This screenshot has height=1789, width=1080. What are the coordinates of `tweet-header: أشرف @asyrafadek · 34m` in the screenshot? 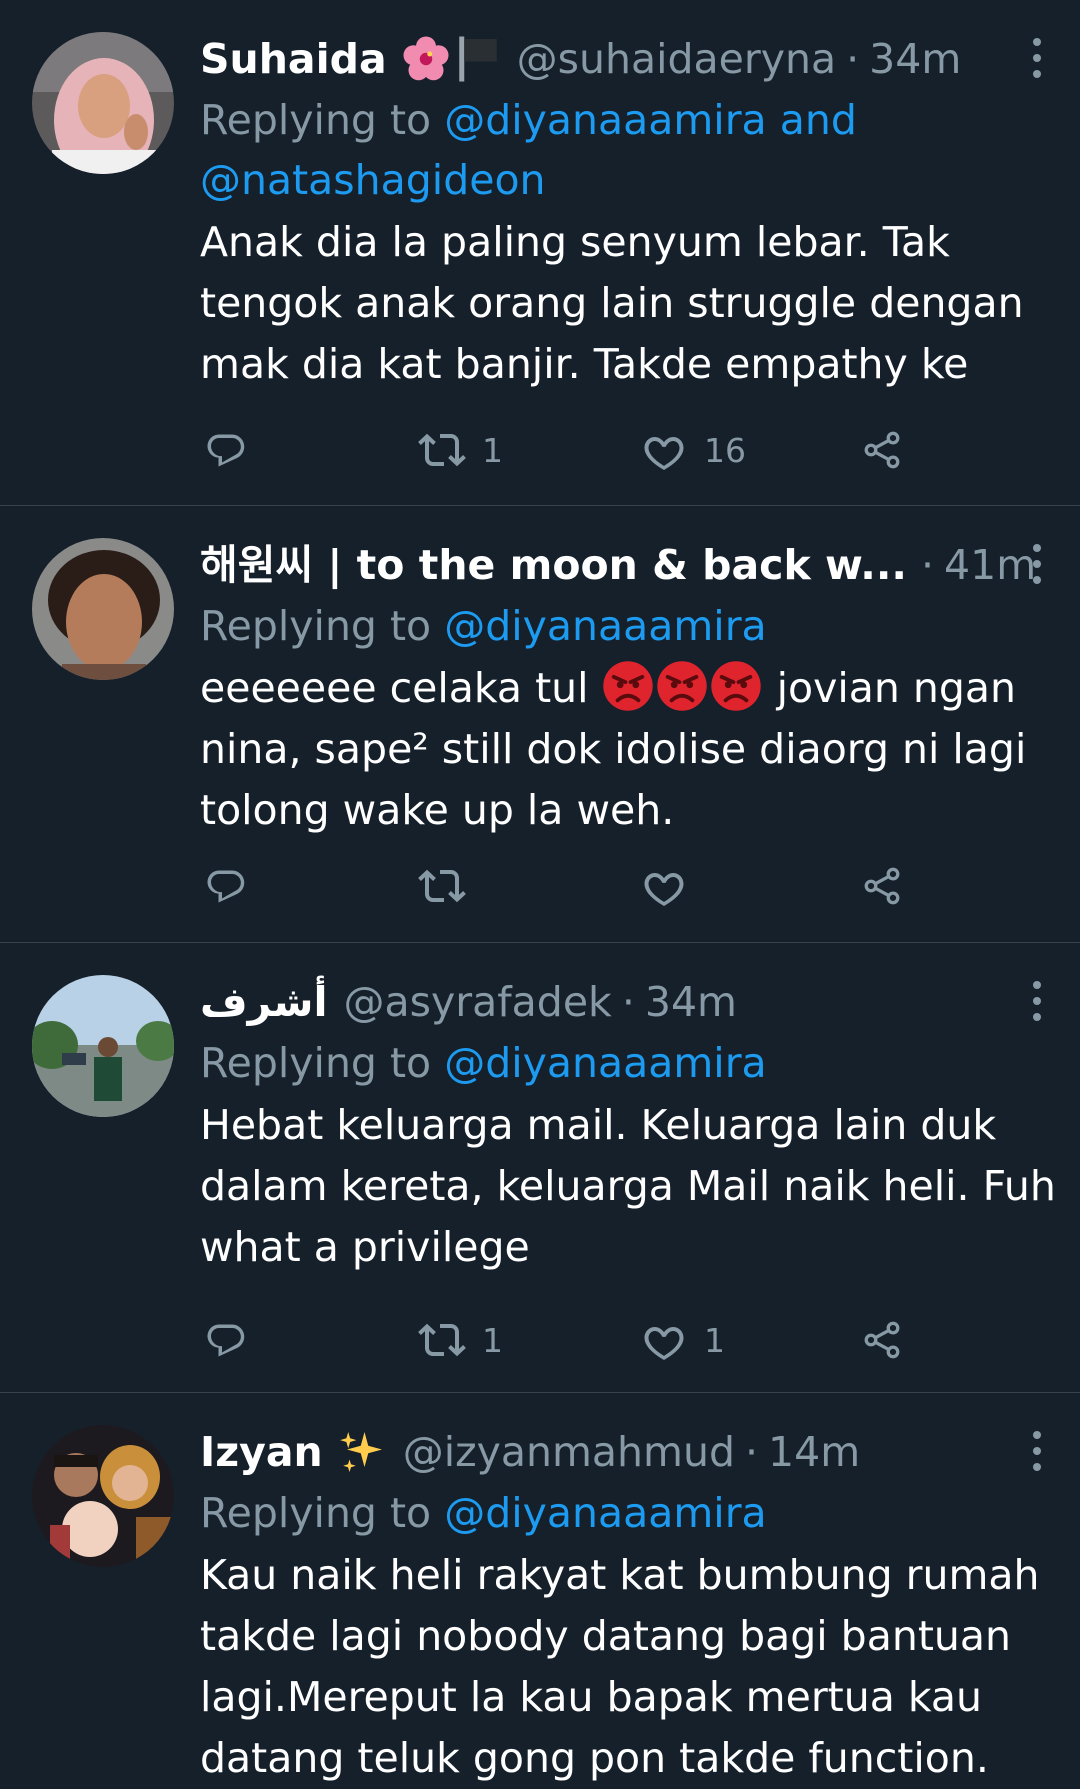 It's located at (640, 1002).